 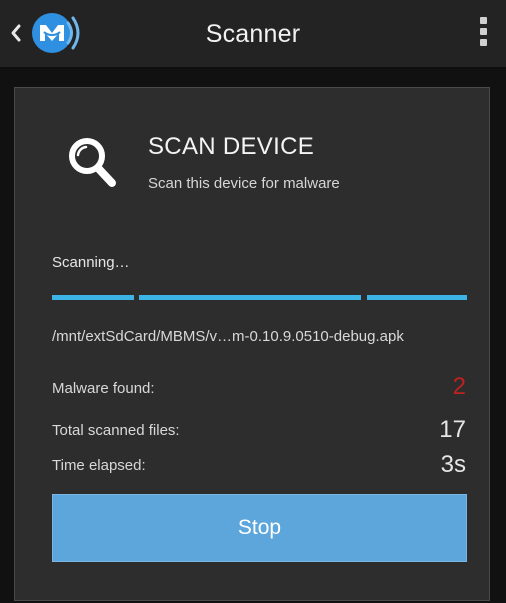 What do you see at coordinates (259, 528) in the screenshot?
I see `stop-button: Stop` at bounding box center [259, 528].